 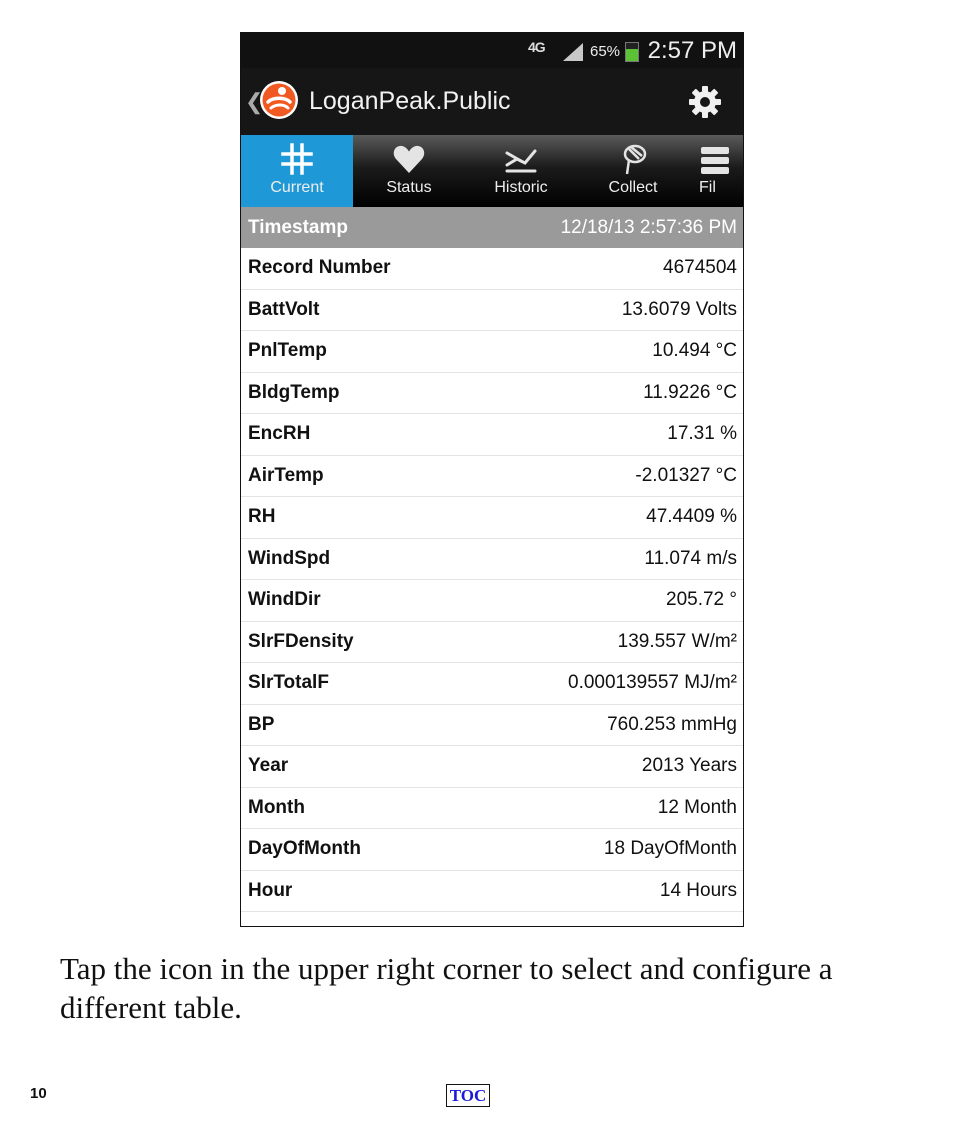 I want to click on table-row: BP 760.253 mmHg, so click(x=492, y=725).